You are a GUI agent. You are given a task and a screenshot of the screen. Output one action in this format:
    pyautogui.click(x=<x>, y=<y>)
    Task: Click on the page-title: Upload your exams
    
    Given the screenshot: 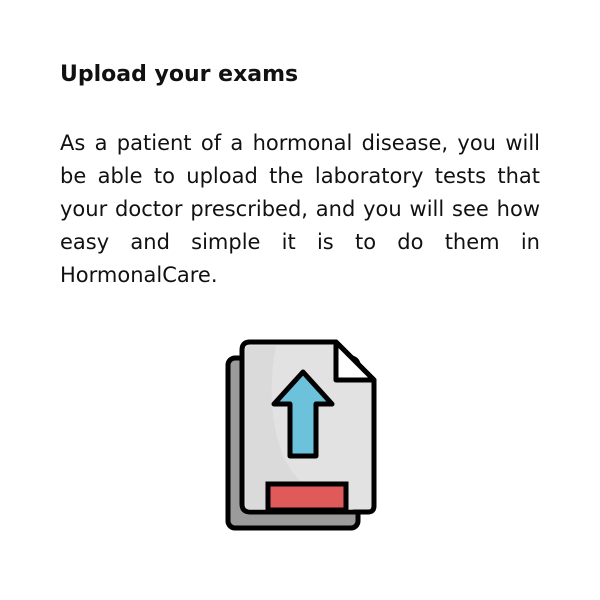 What is the action you would take?
    pyautogui.click(x=179, y=74)
    